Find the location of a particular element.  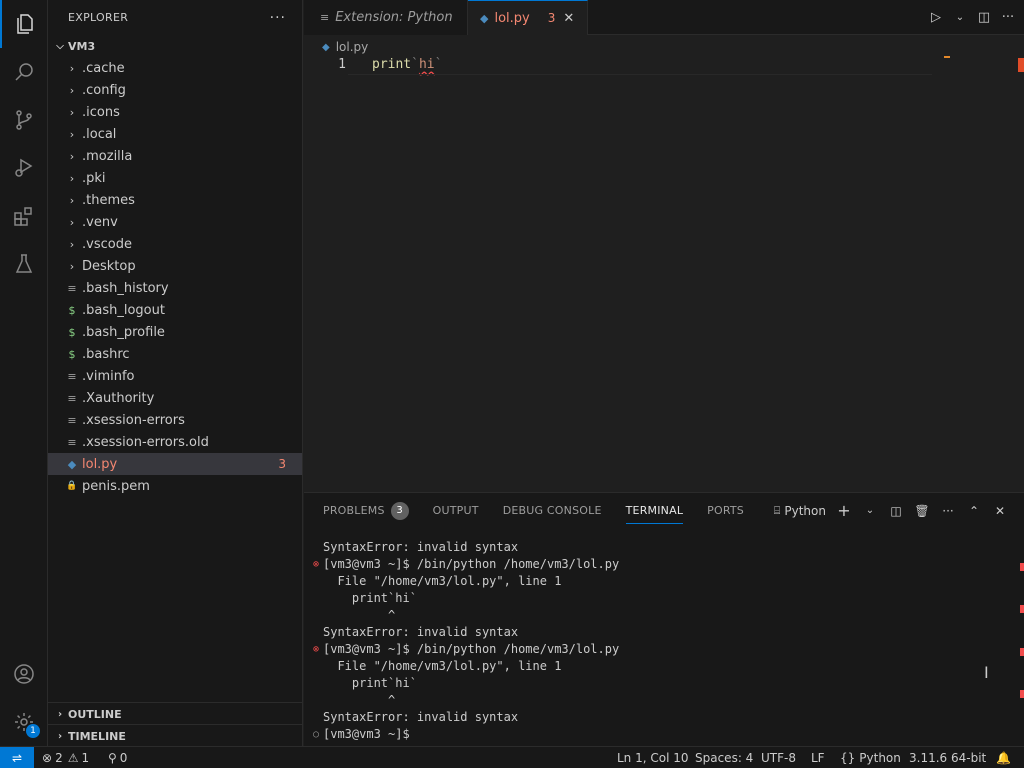

file-tree-item: ≡ .bash_history is located at coordinates (175, 288).